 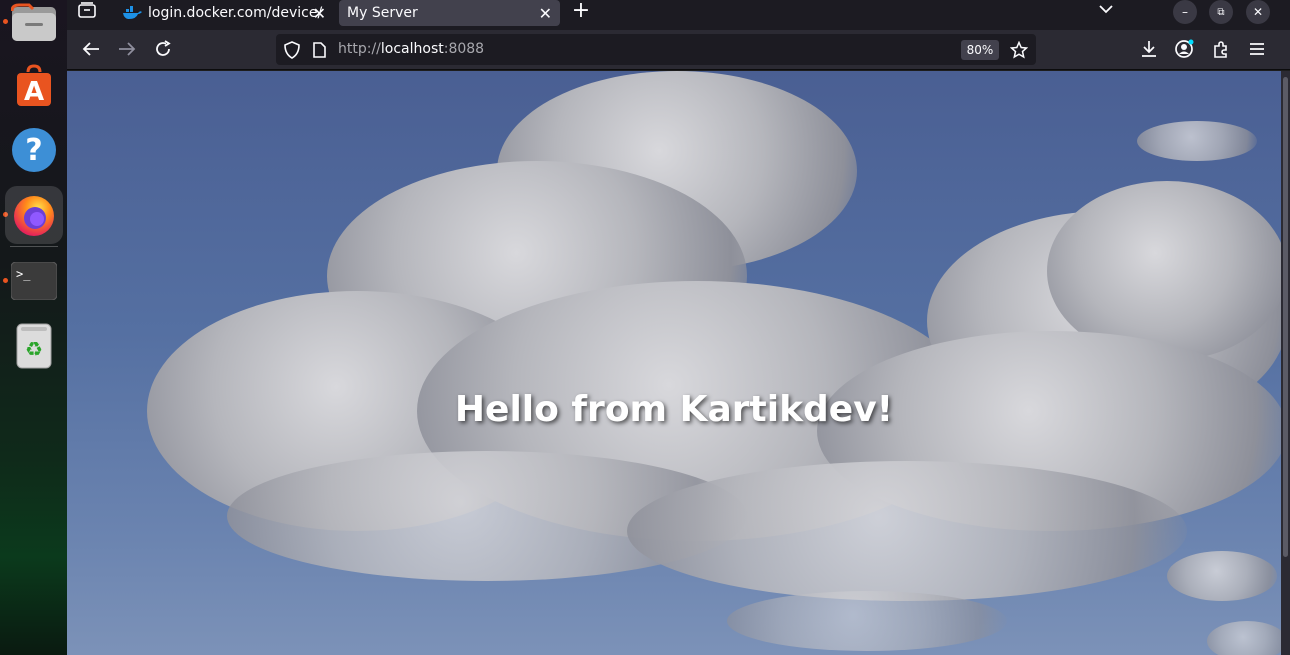 I want to click on app-center-icon: A, so click(x=34, y=85).